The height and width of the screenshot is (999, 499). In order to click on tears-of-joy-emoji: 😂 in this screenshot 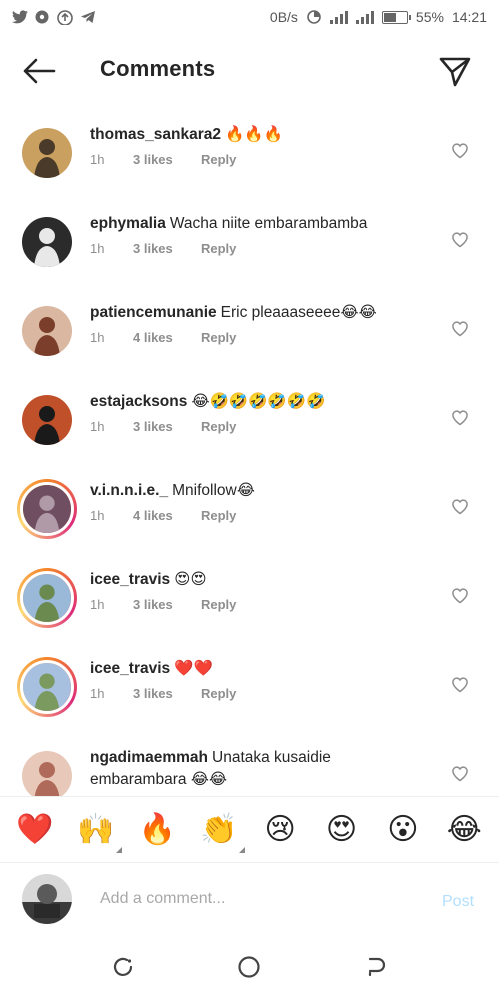, I will do `click(464, 829)`.